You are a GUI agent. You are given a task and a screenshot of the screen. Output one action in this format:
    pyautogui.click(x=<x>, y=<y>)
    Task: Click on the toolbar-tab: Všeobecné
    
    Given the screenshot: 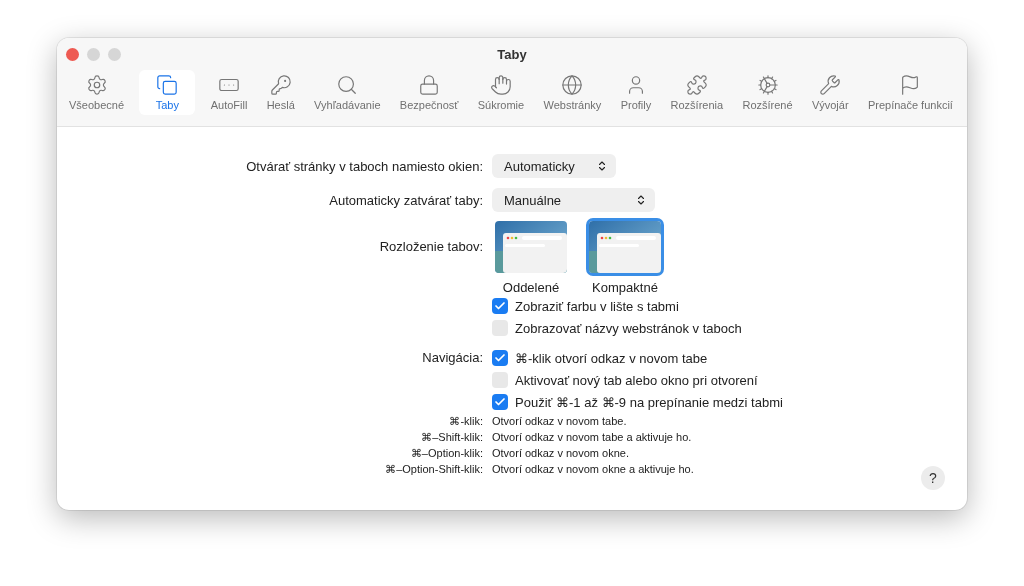 What is the action you would take?
    pyautogui.click(x=97, y=92)
    